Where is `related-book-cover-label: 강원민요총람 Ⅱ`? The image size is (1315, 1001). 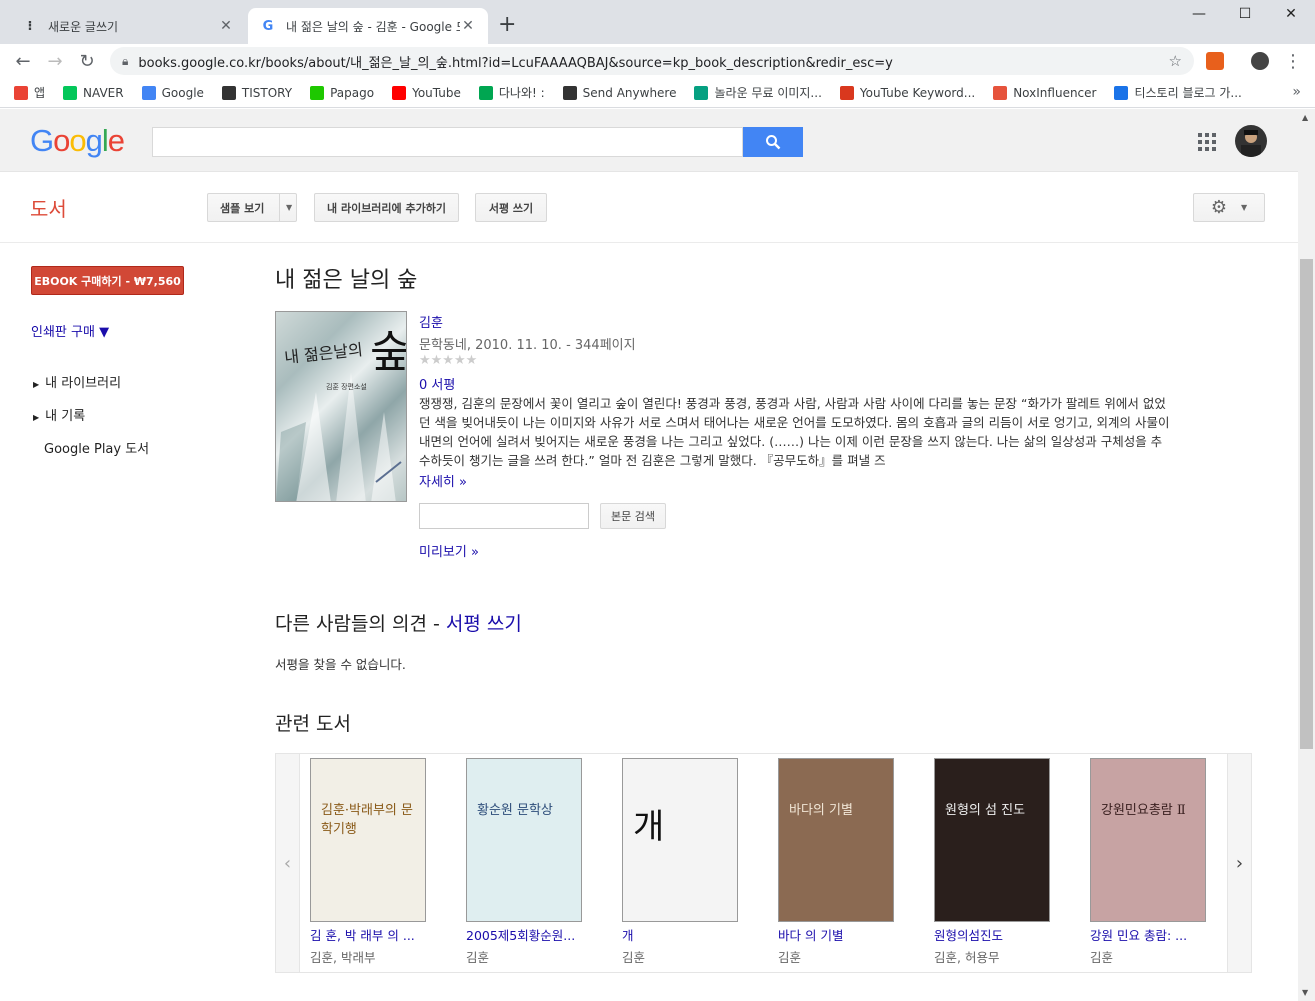 related-book-cover-label: 강원민요총람 Ⅱ is located at coordinates (1143, 810).